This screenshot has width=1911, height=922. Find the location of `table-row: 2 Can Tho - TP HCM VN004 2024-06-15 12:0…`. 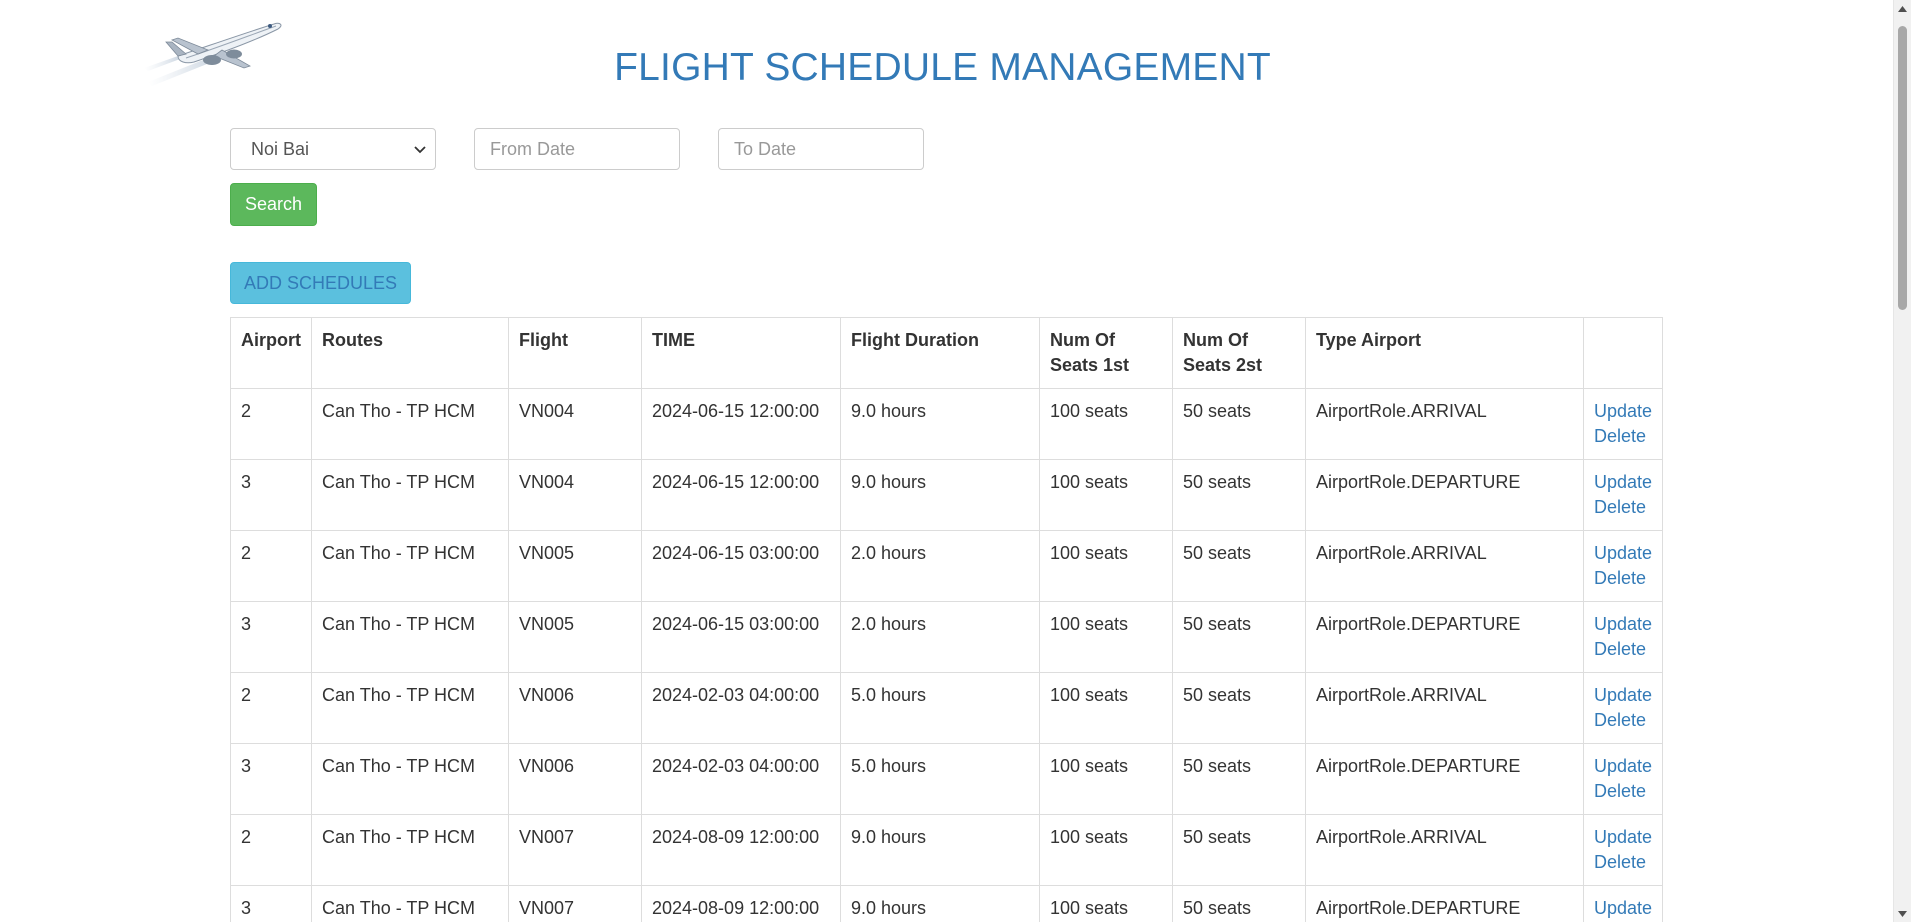

table-row: 2 Can Tho - TP HCM VN004 2024-06-15 12:0… is located at coordinates (947, 424).